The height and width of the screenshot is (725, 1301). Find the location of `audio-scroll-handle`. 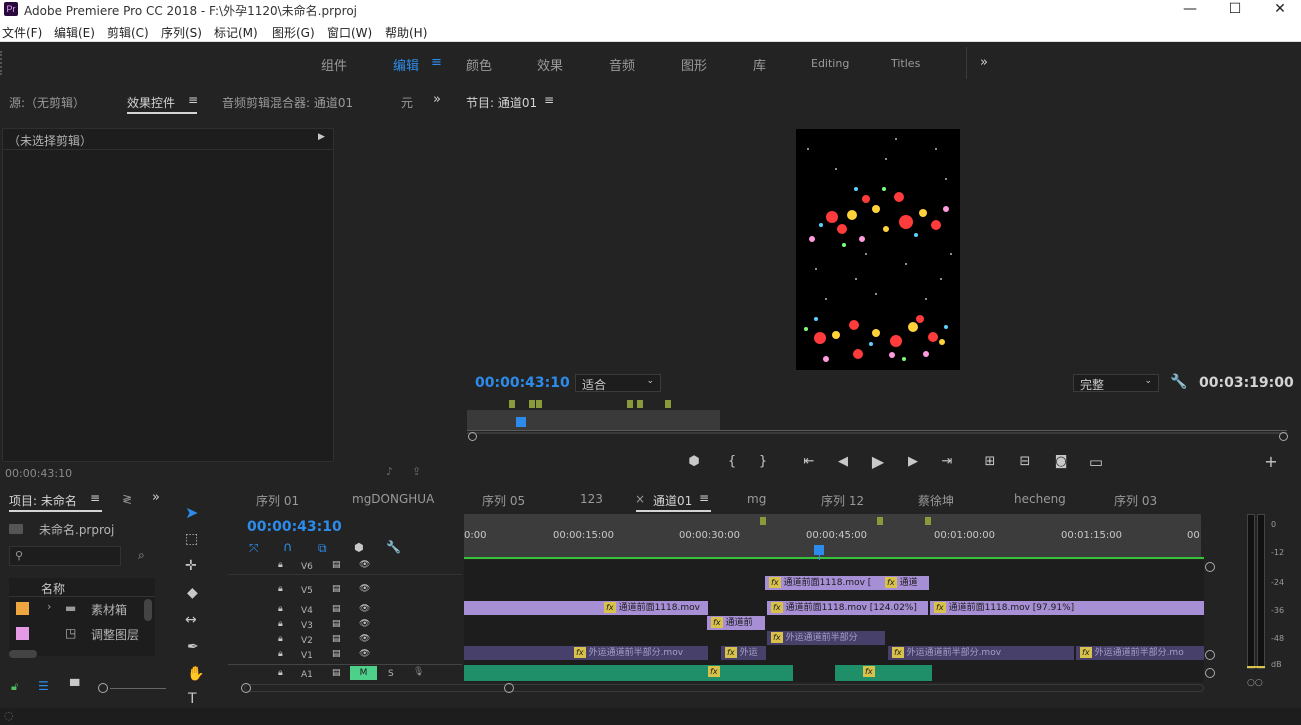

audio-scroll-handle is located at coordinates (1210, 673).